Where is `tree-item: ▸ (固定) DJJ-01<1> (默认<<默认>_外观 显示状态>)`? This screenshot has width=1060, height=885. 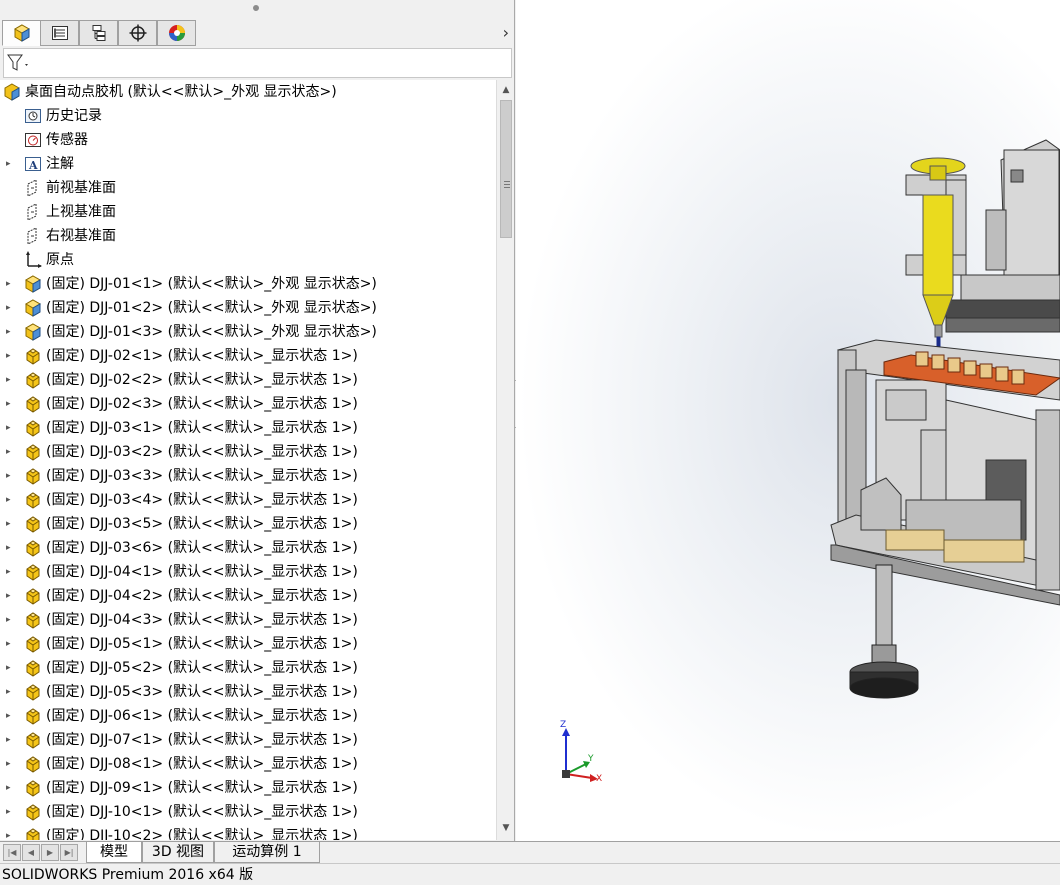 tree-item: ▸ (固定) DJJ-01<1> (默认<<默认>_外观 显示状态>) is located at coordinates (248, 284).